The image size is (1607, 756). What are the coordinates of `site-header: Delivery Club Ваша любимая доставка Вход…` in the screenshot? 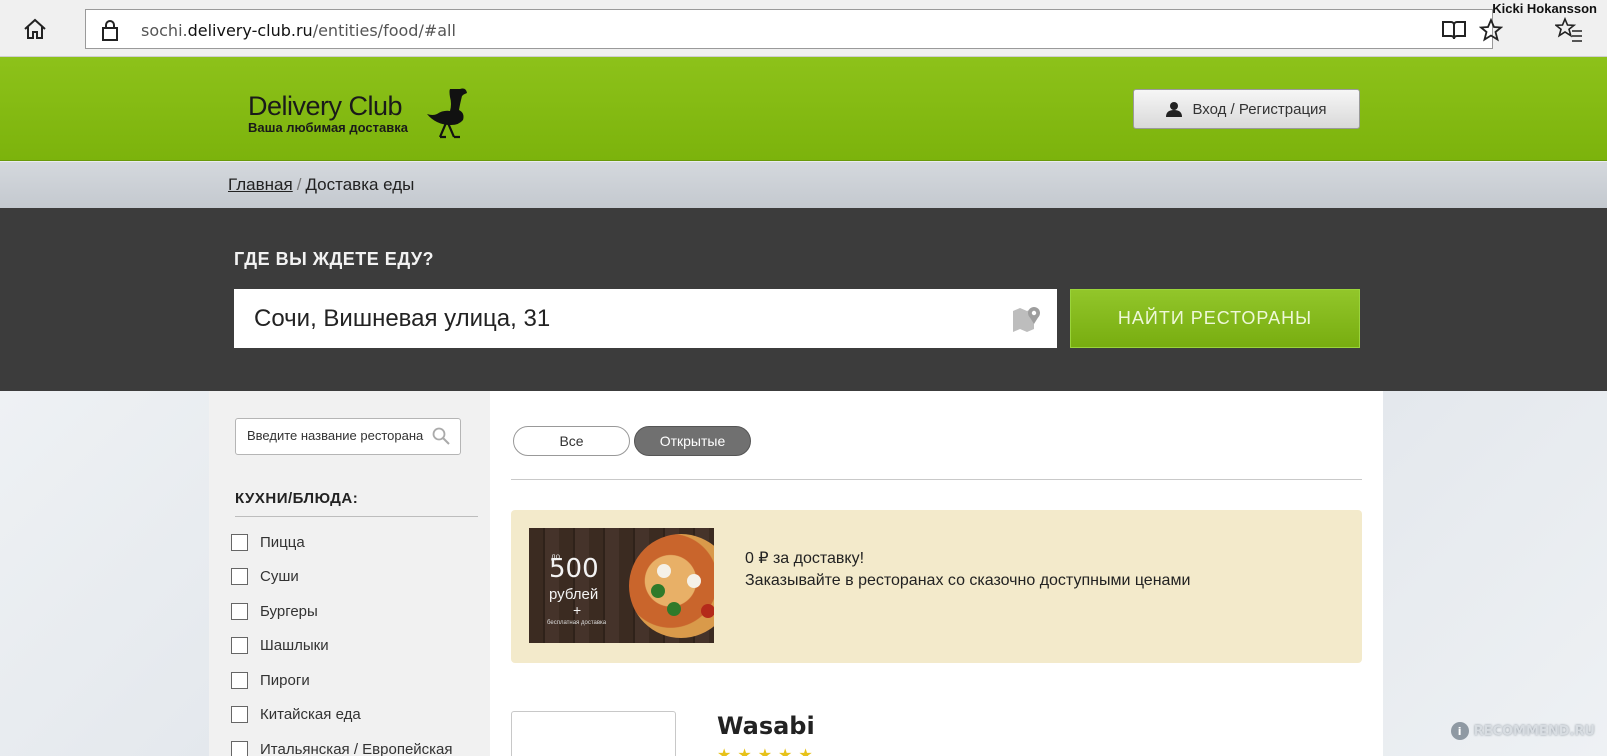 It's located at (803, 109).